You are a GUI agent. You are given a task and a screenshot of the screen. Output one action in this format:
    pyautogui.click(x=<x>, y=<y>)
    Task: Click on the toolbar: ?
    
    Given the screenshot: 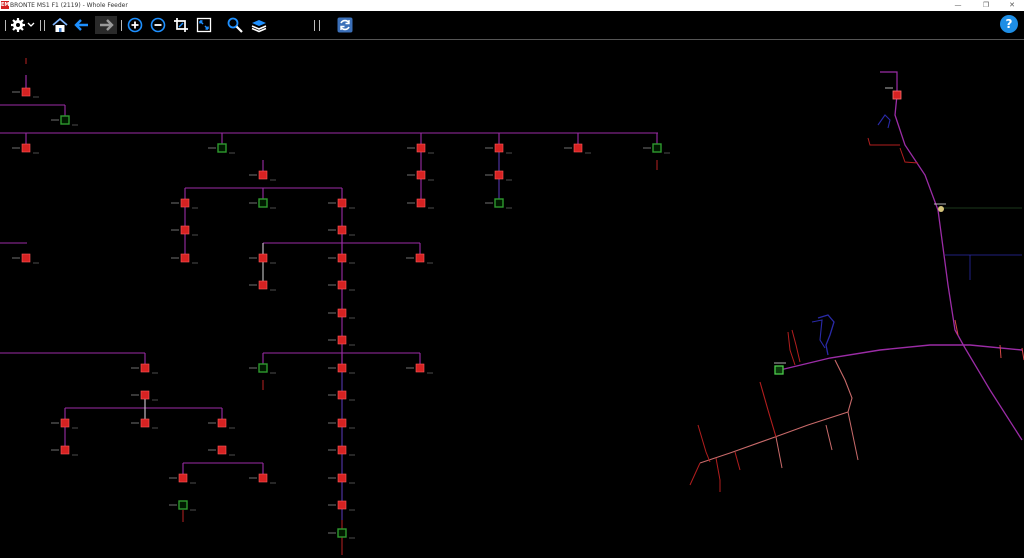 What is the action you would take?
    pyautogui.click(x=512, y=25)
    